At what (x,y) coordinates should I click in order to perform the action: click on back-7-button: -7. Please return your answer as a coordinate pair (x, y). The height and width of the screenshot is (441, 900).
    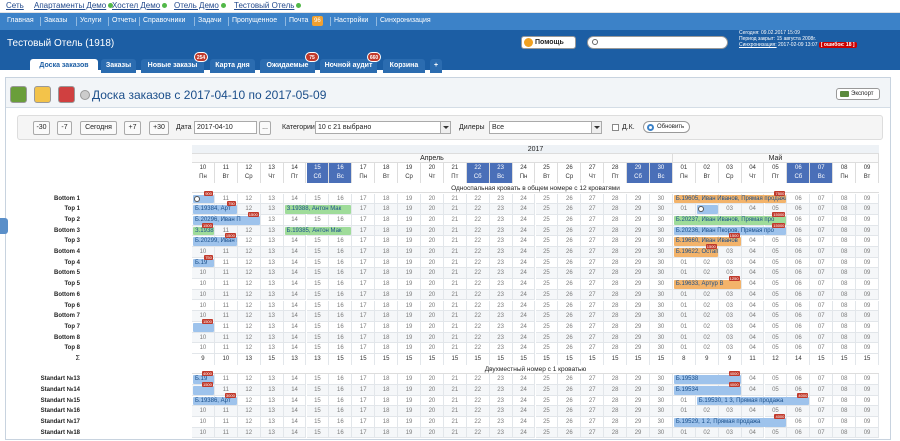
    Looking at the image, I should click on (64, 128).